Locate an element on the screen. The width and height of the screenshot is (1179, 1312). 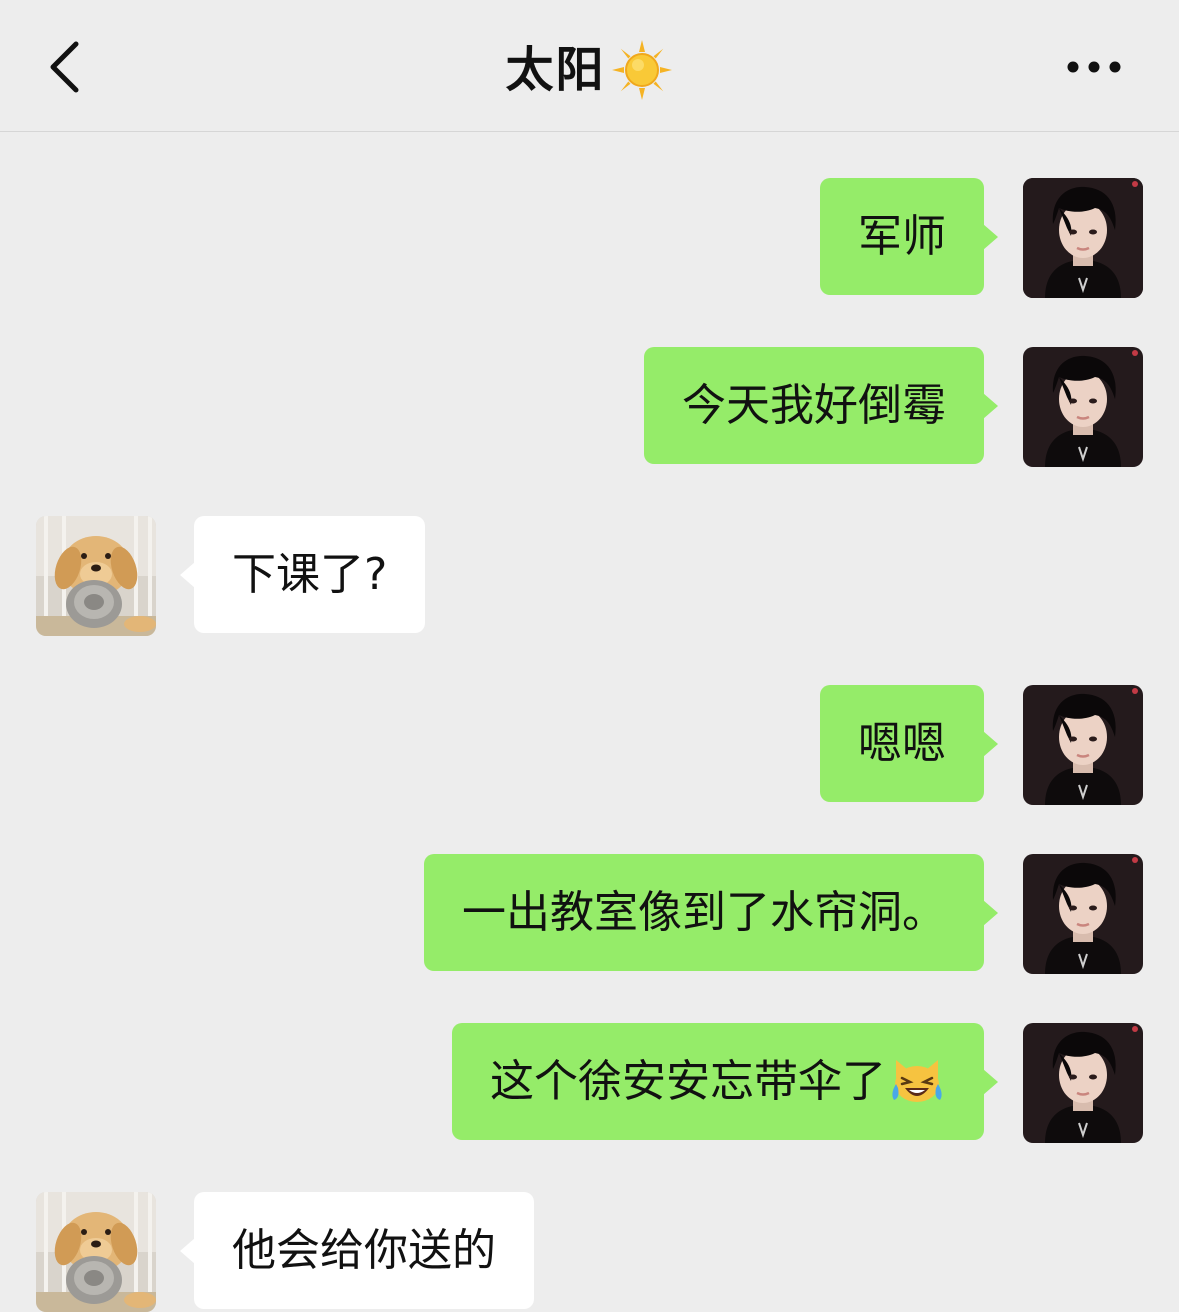
chat-title: 太阳 is located at coordinates (555, 70).